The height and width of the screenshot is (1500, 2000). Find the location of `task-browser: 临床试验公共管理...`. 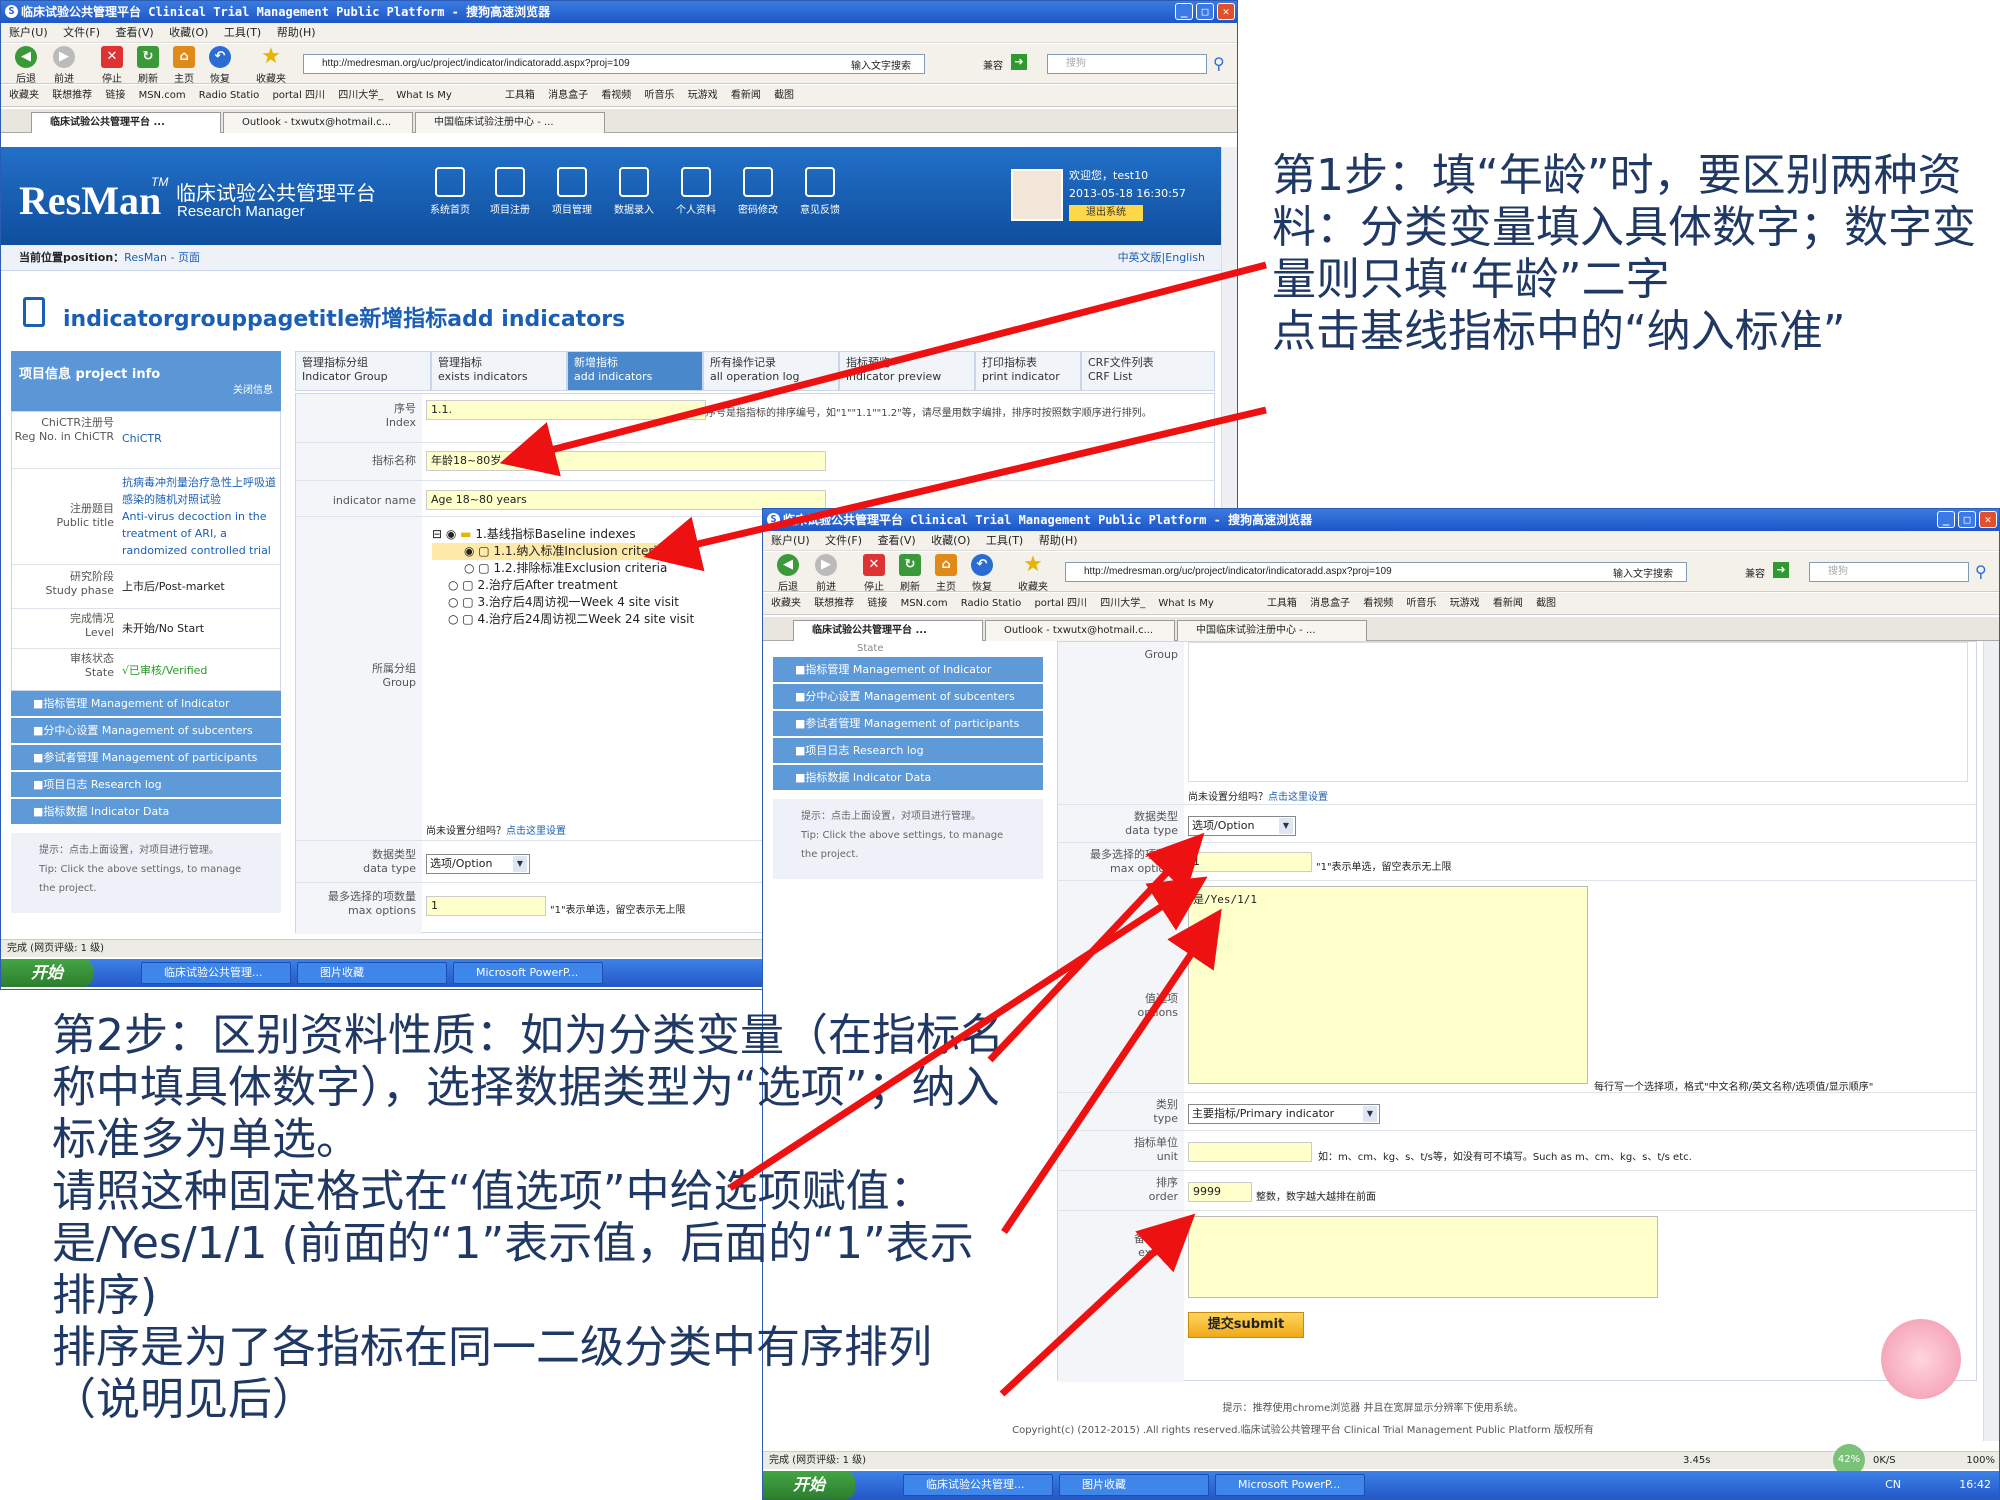

task-browser: 临床试验公共管理... is located at coordinates (978, 1485).